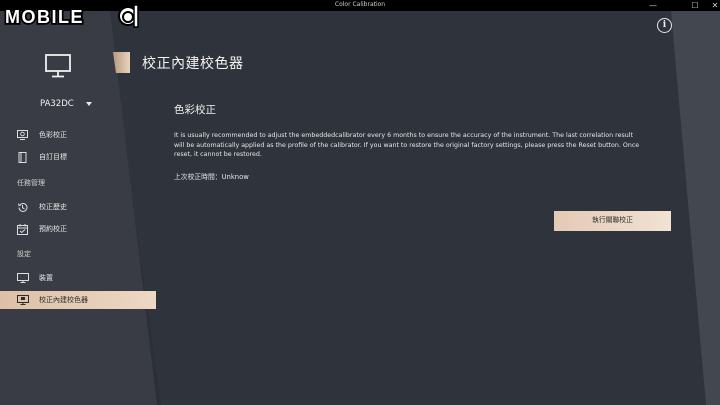 The width and height of the screenshot is (720, 405). Describe the element at coordinates (22, 157) in the screenshot. I see `custom-target-icon` at that location.